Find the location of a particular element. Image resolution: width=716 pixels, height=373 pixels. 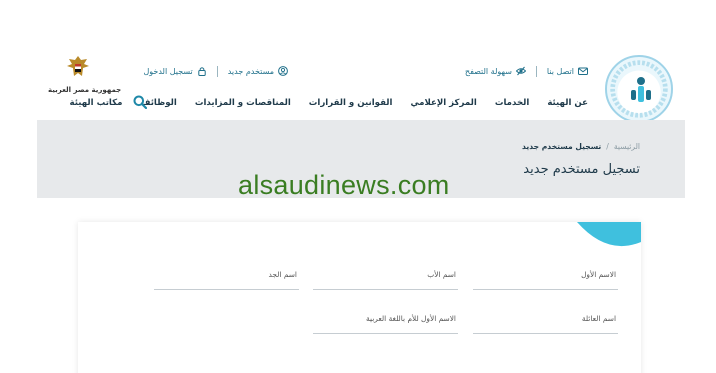

eye-slash-icon is located at coordinates (520, 71).